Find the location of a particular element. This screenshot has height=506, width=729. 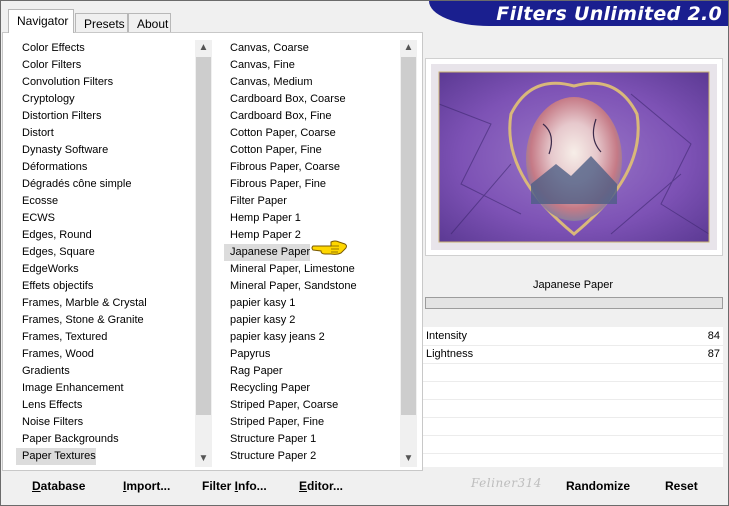

list-item: Dynasty Software is located at coordinates (105, 150).